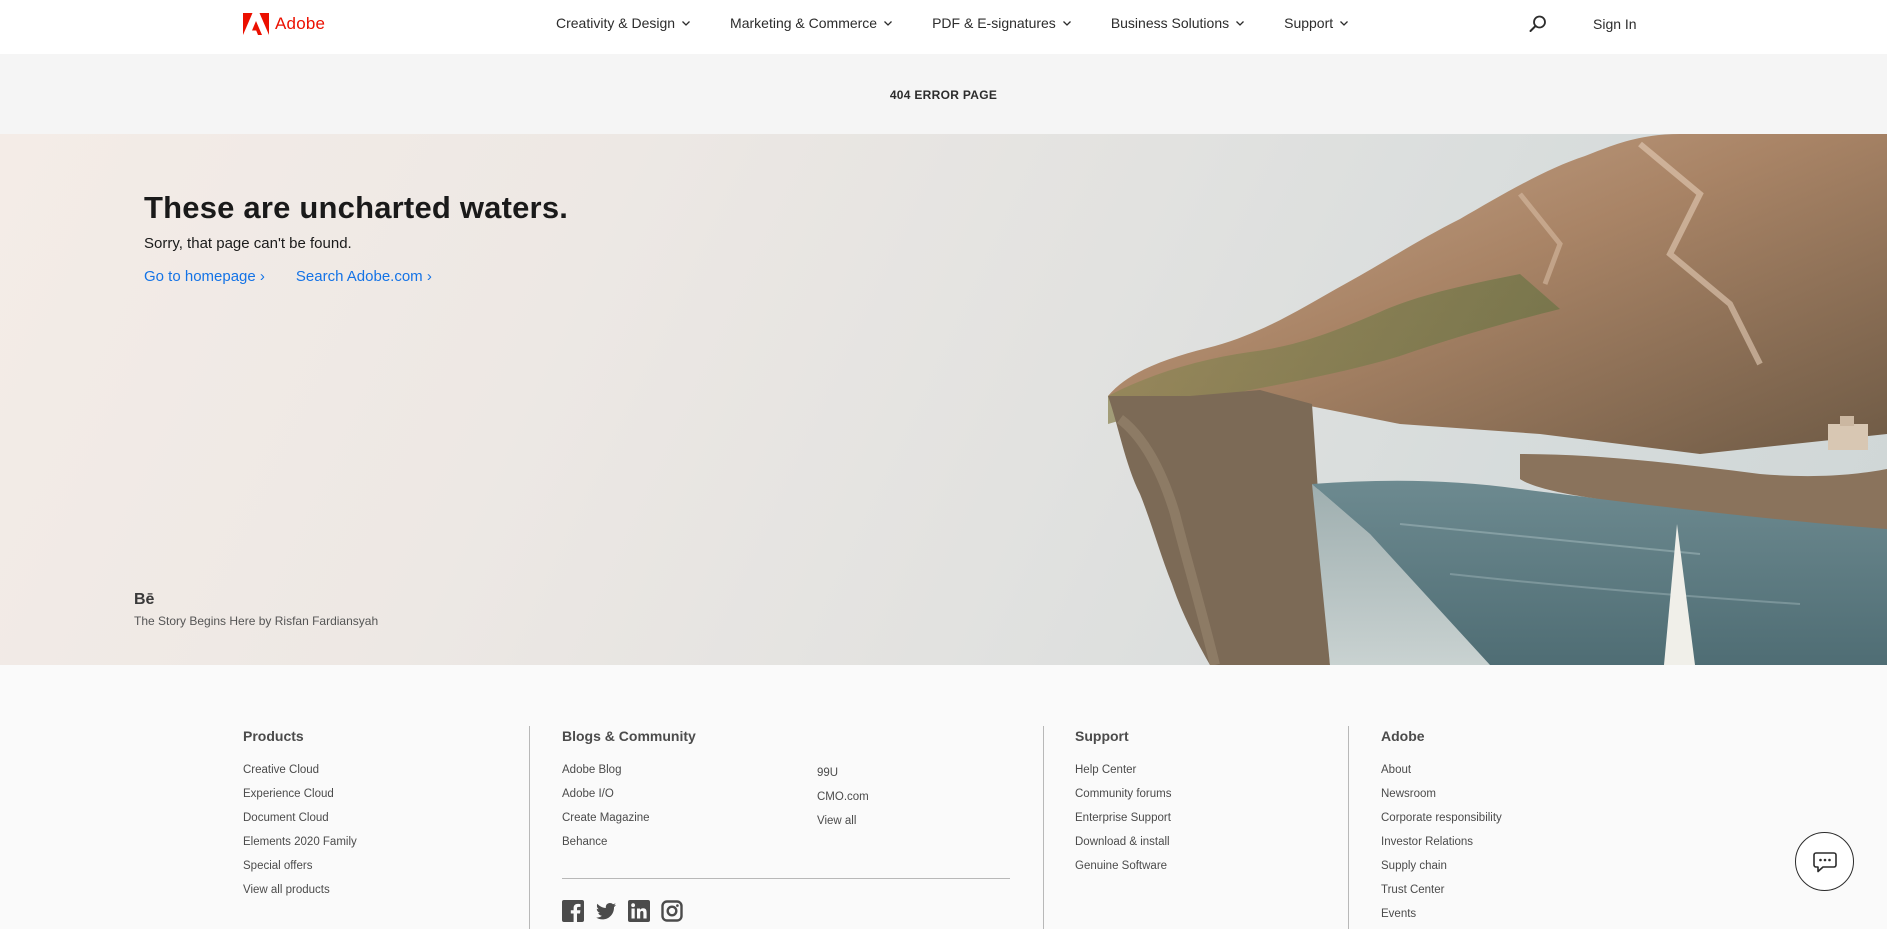  I want to click on footer-link: Experience Cloud, so click(300, 800).